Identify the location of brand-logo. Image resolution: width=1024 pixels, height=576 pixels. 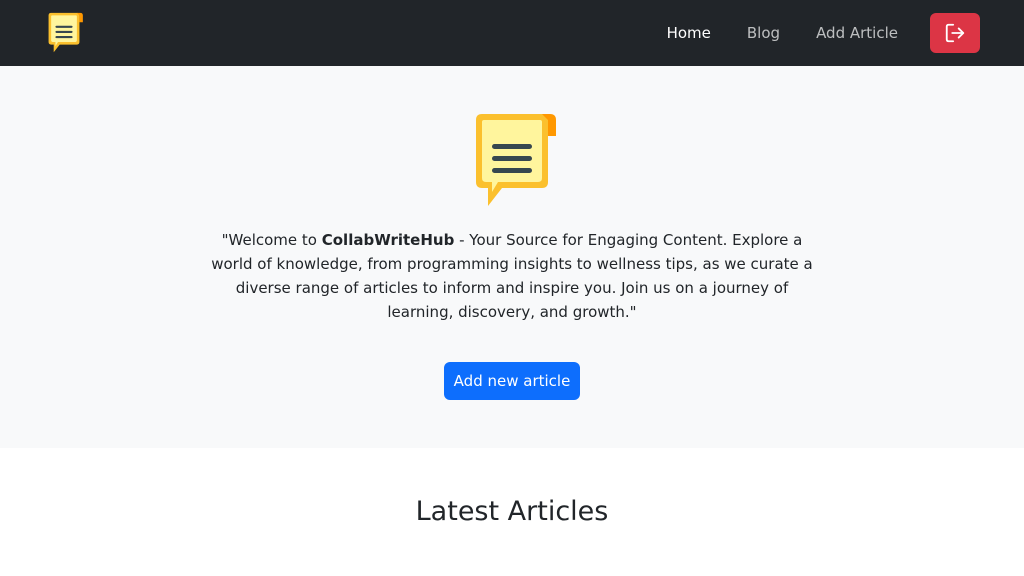
(64, 33).